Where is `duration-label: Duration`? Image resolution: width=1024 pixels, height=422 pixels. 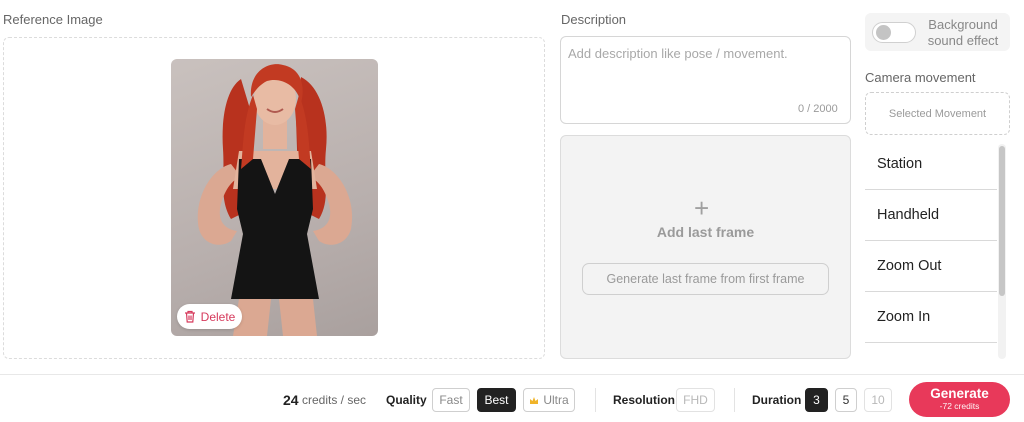
duration-label: Duration is located at coordinates (777, 400).